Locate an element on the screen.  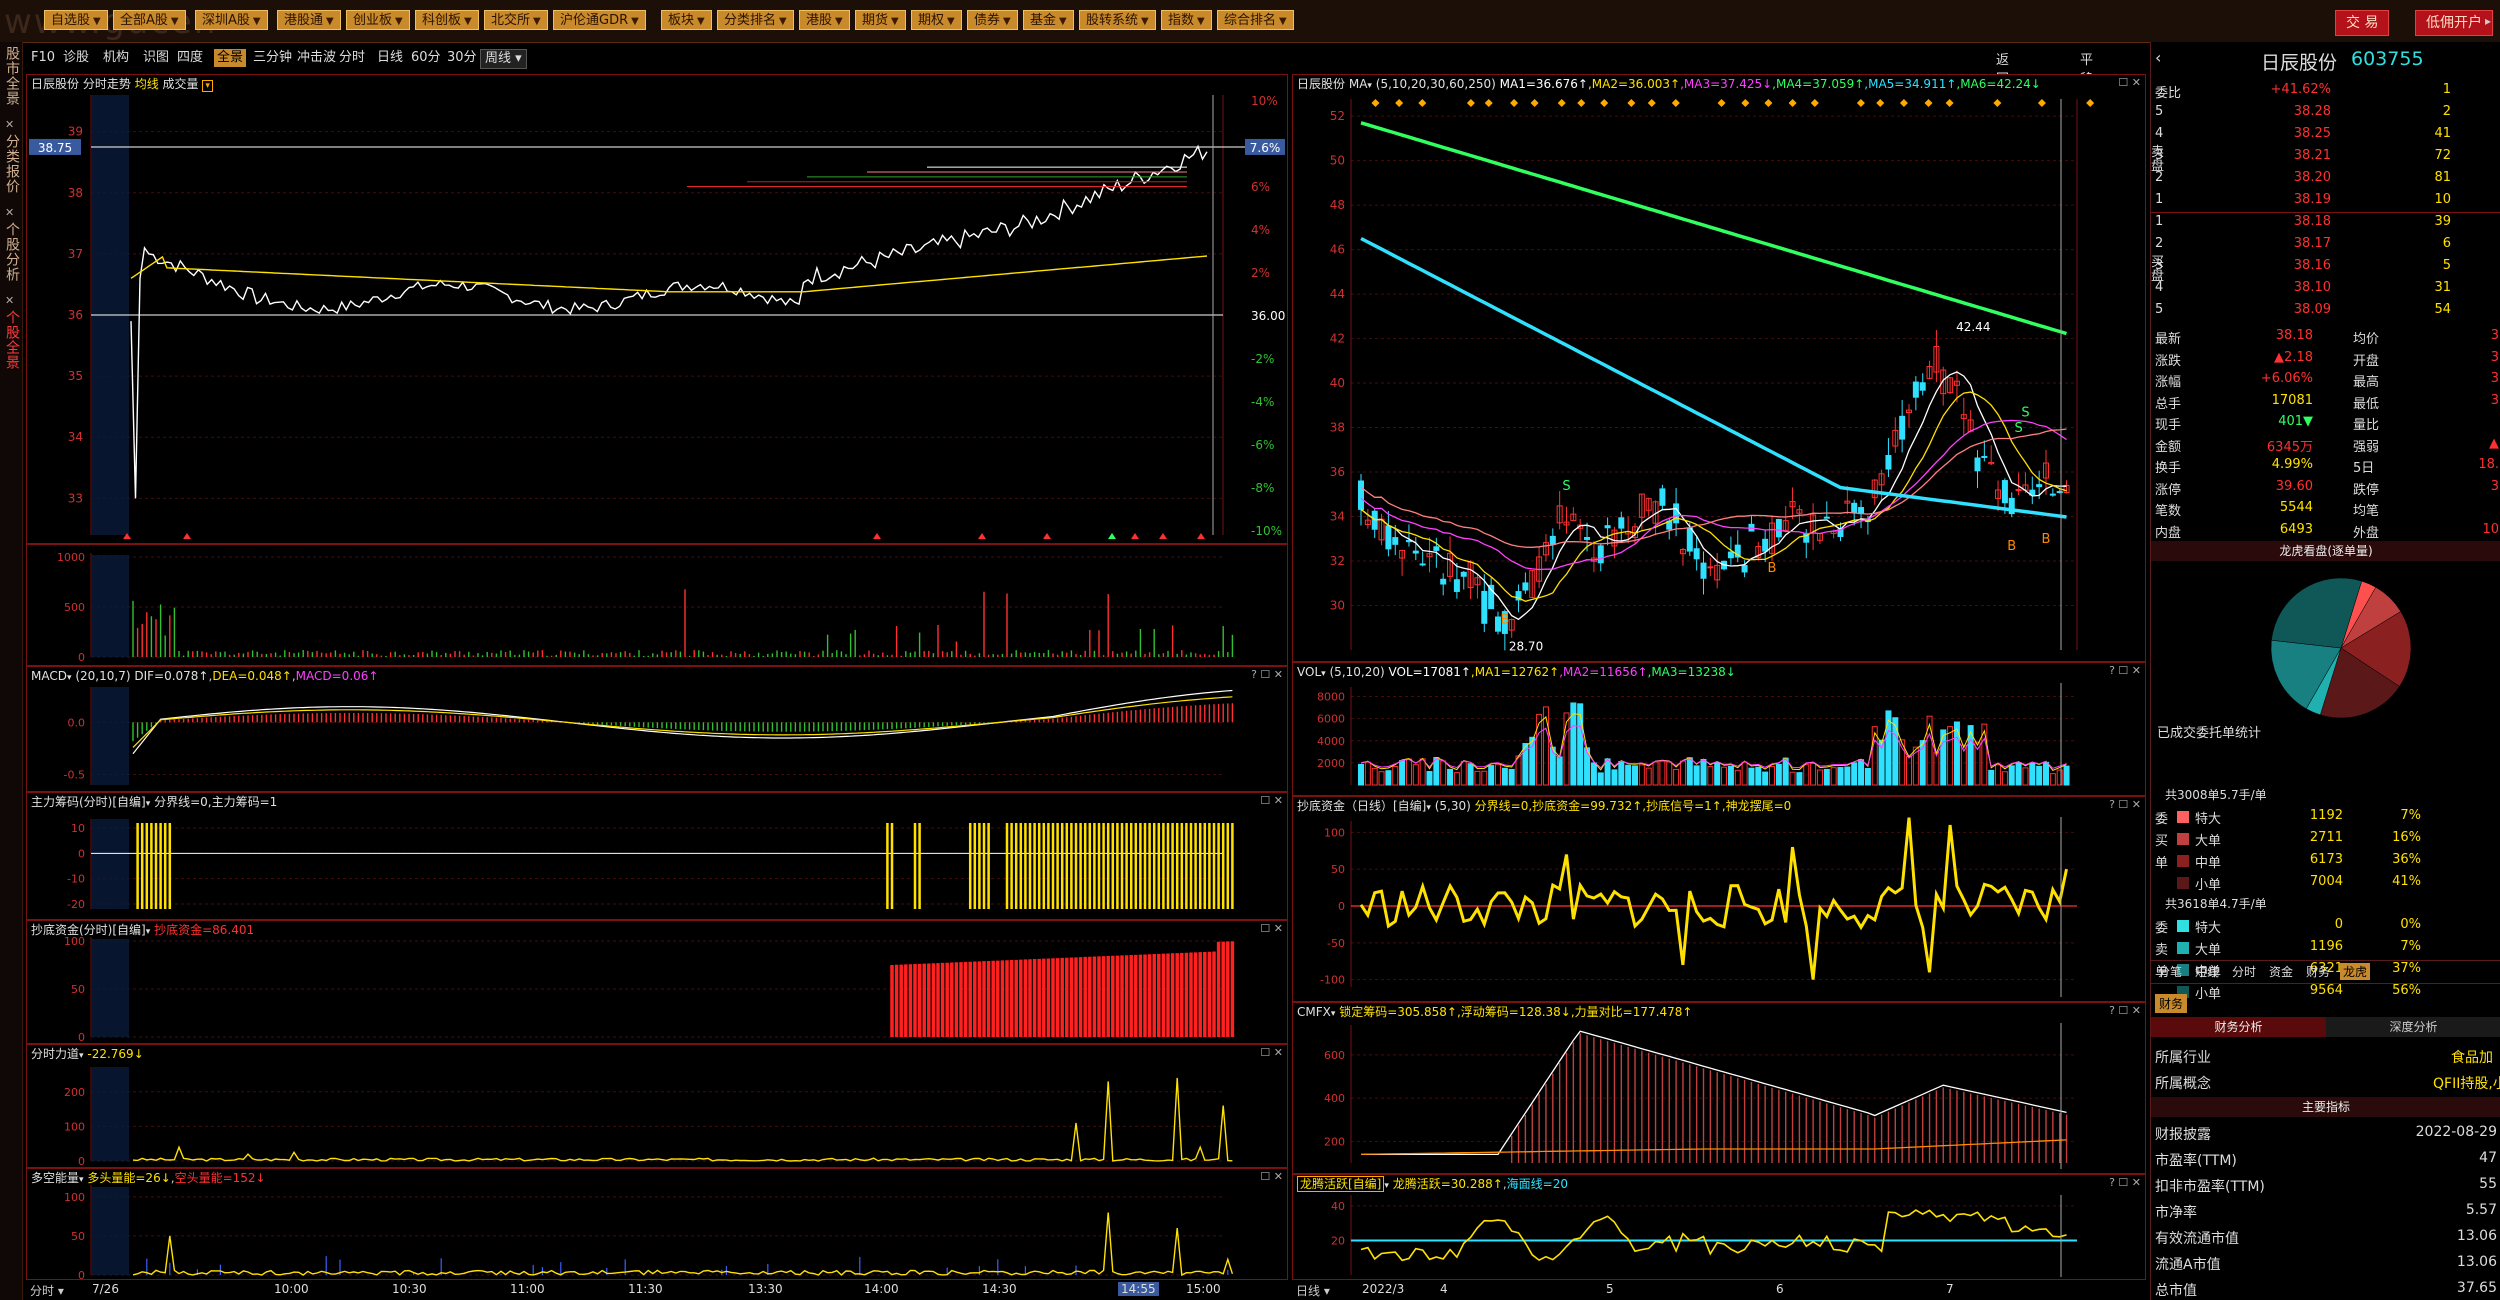
tab-3: 识图 is located at coordinates (156, 58).